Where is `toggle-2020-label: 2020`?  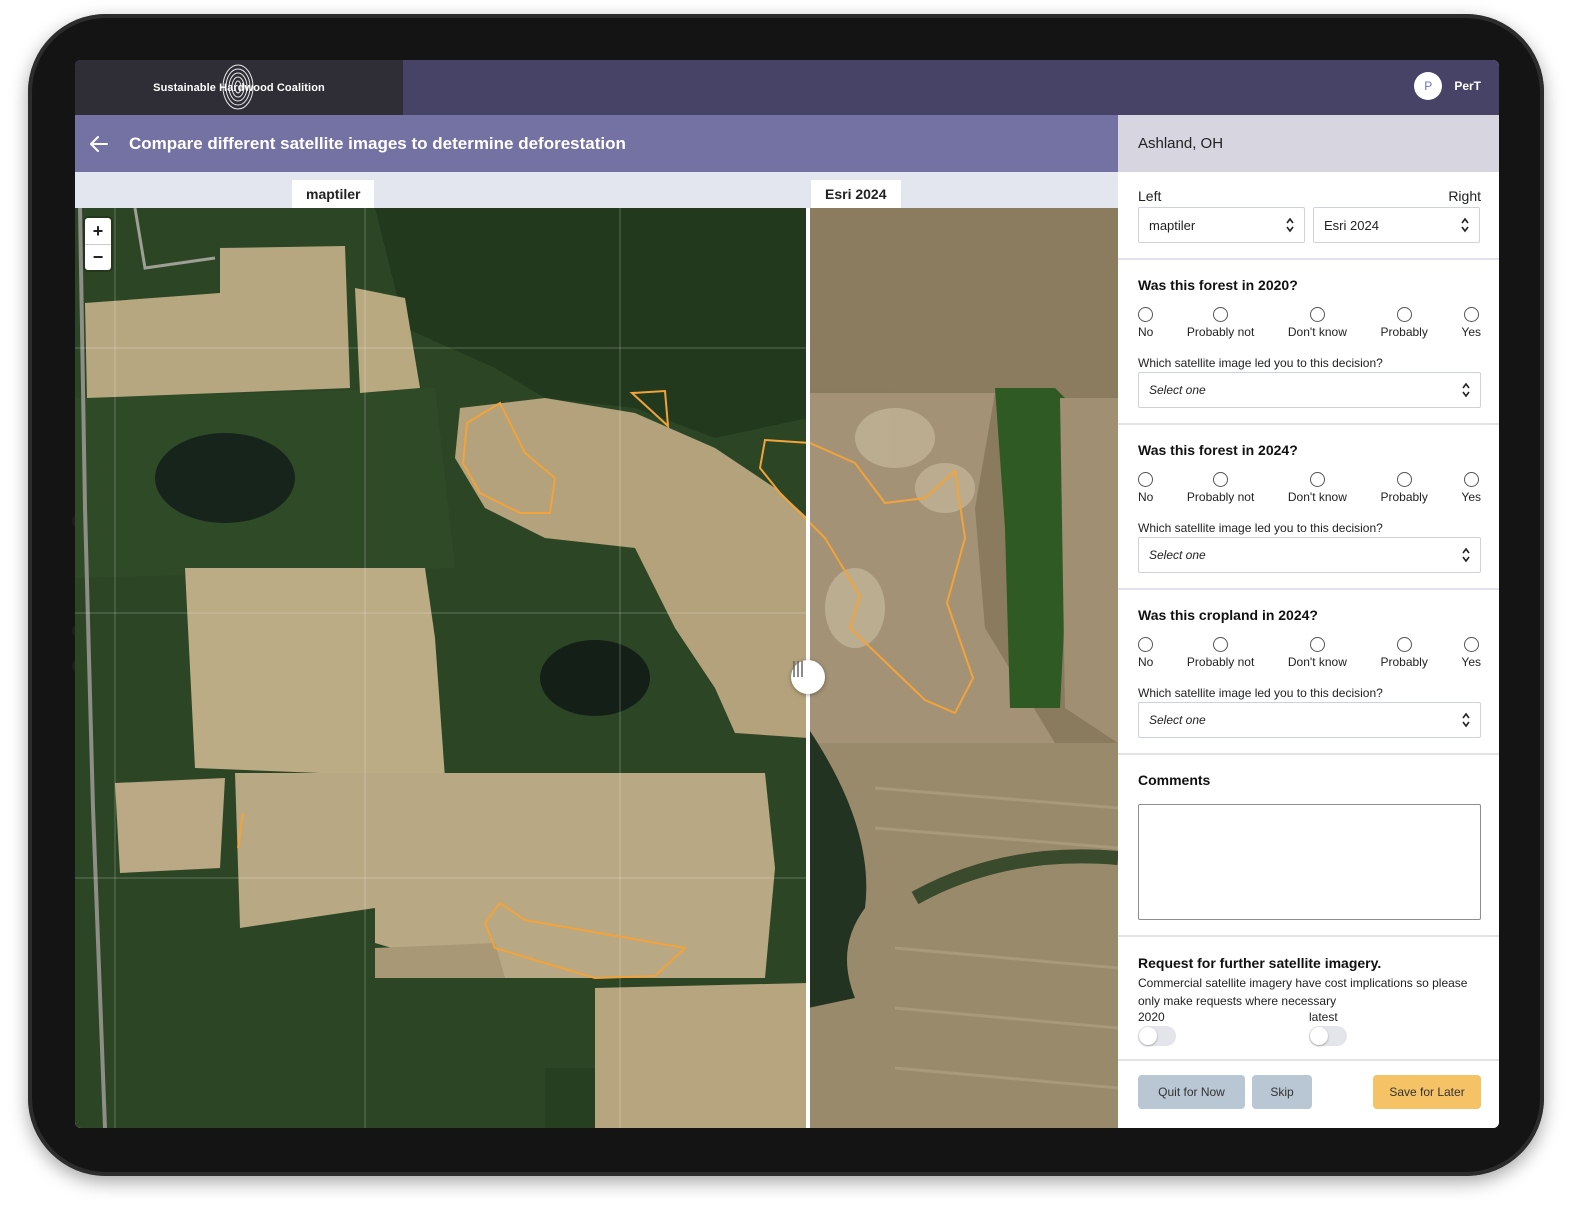 toggle-2020-label: 2020 is located at coordinates (1151, 1017).